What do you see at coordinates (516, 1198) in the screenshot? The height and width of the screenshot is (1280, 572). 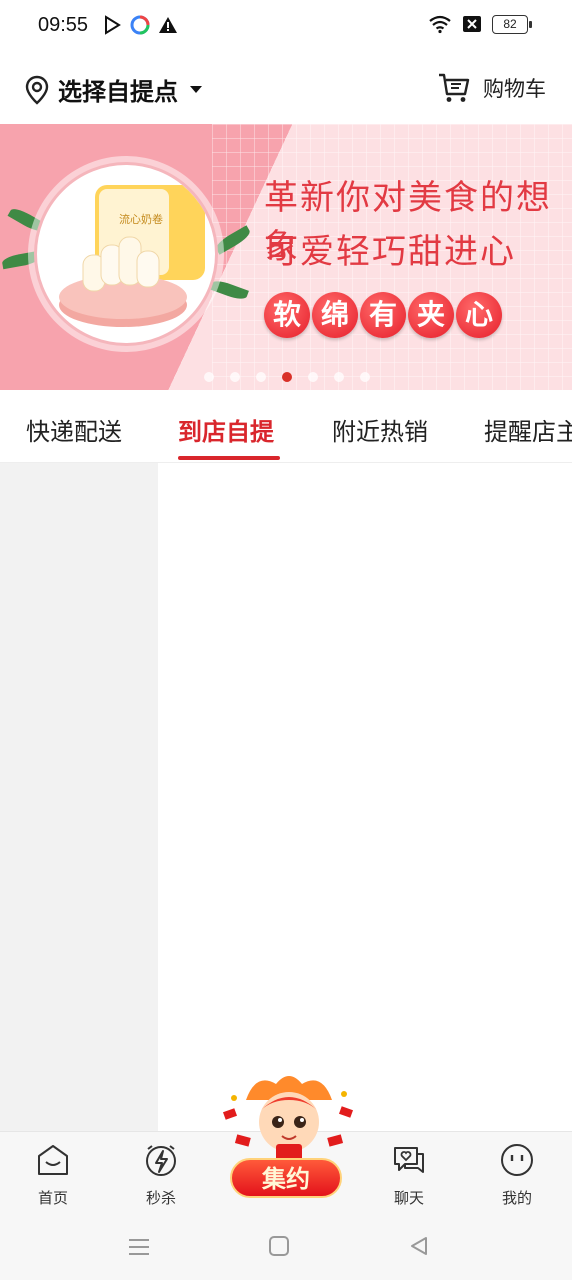 I see `nav-mine-label: 我的` at bounding box center [516, 1198].